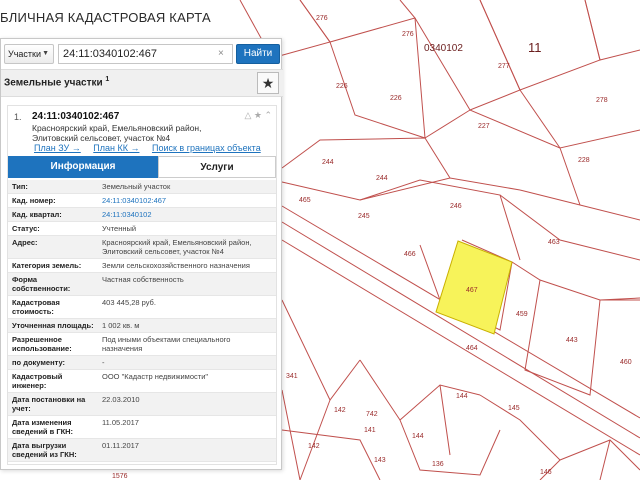 The height and width of the screenshot is (480, 640). I want to click on search-type-label: Участки, so click(24, 54).